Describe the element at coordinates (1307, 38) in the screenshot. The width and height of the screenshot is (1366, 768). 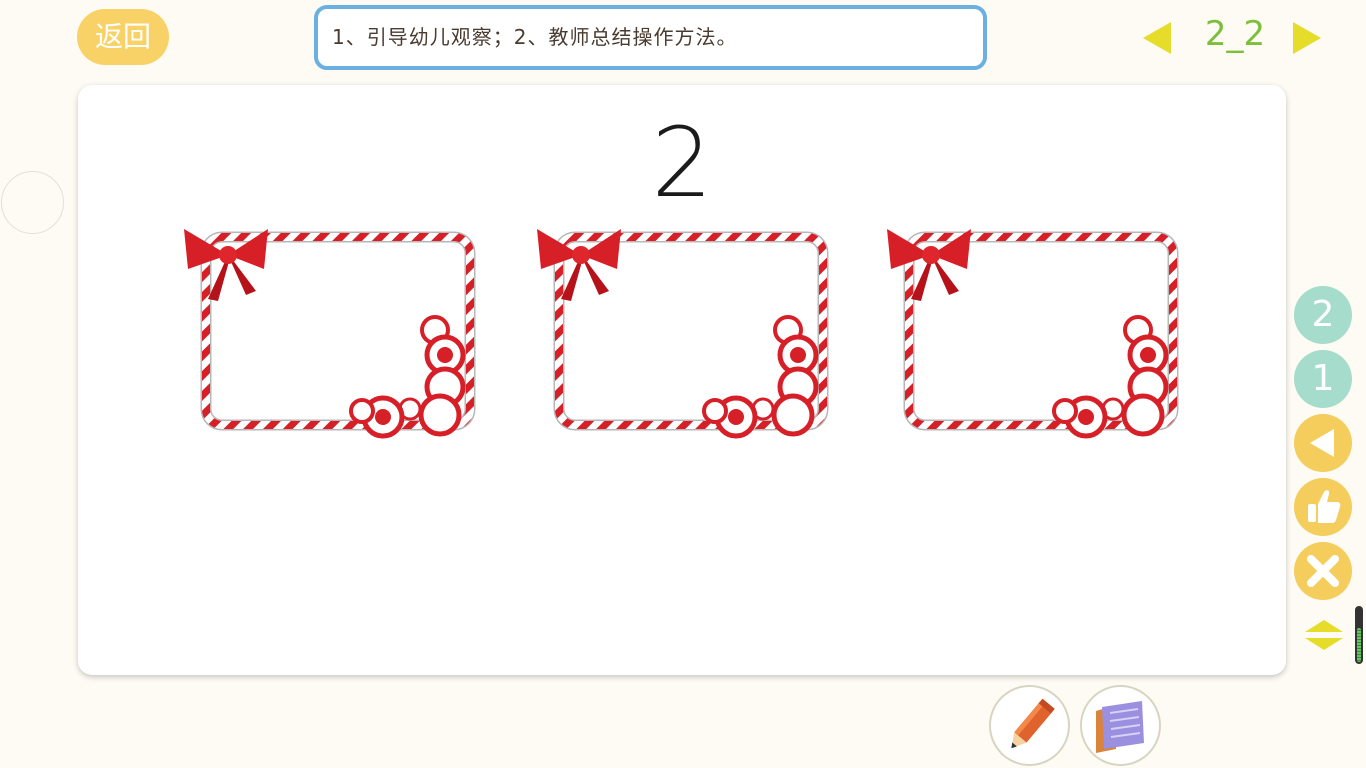
I see `next-page-icon` at that location.